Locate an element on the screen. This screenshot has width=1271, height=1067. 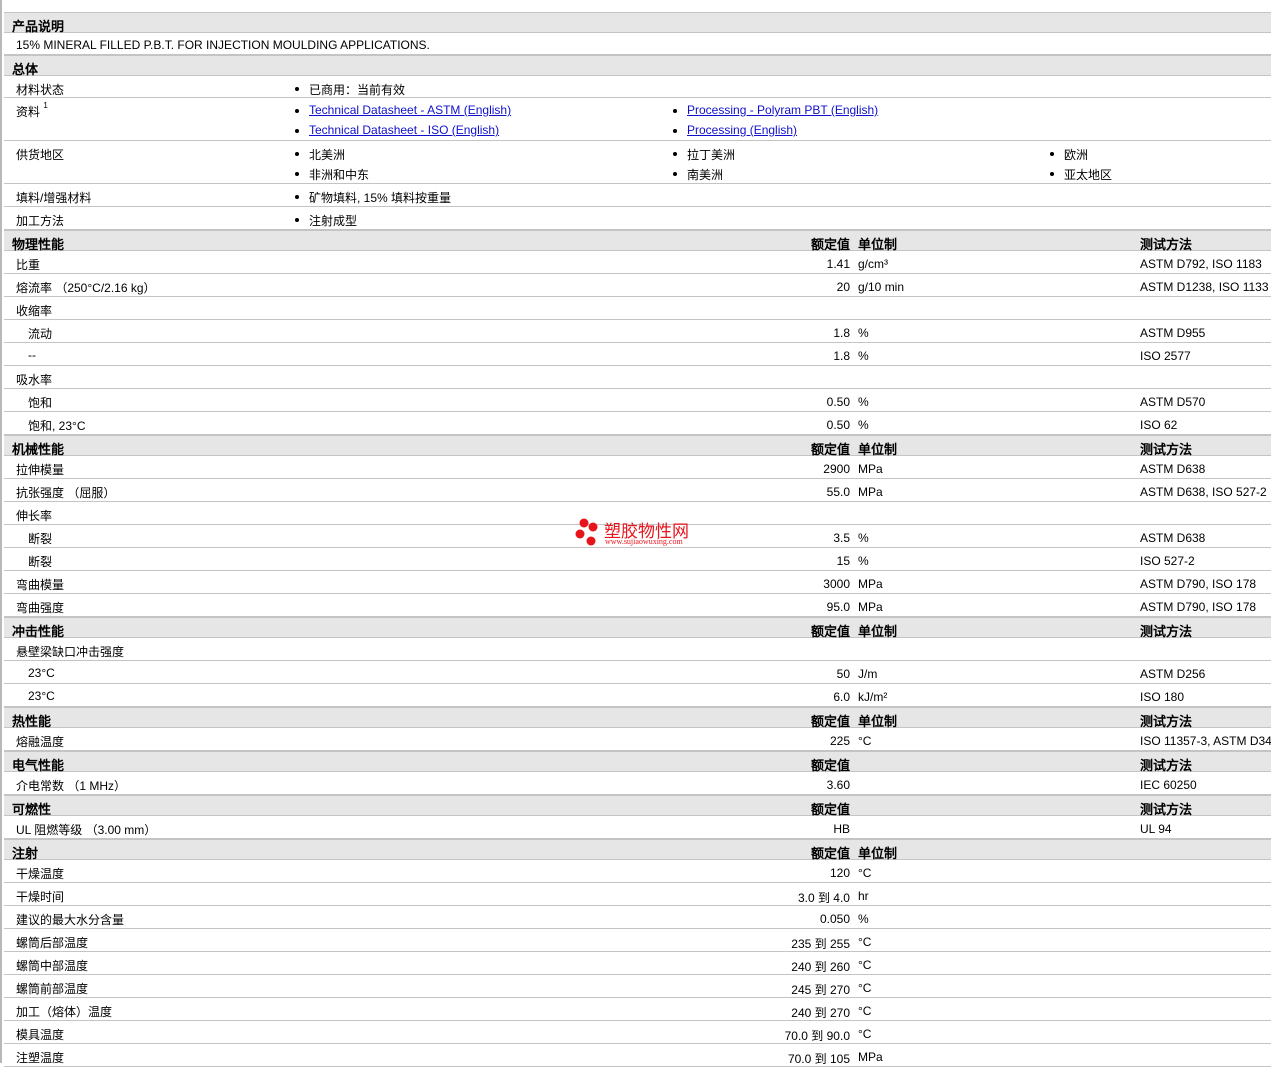
link-tds-astm: Technical Datasheet - ASTM (English) is located at coordinates (410, 110).